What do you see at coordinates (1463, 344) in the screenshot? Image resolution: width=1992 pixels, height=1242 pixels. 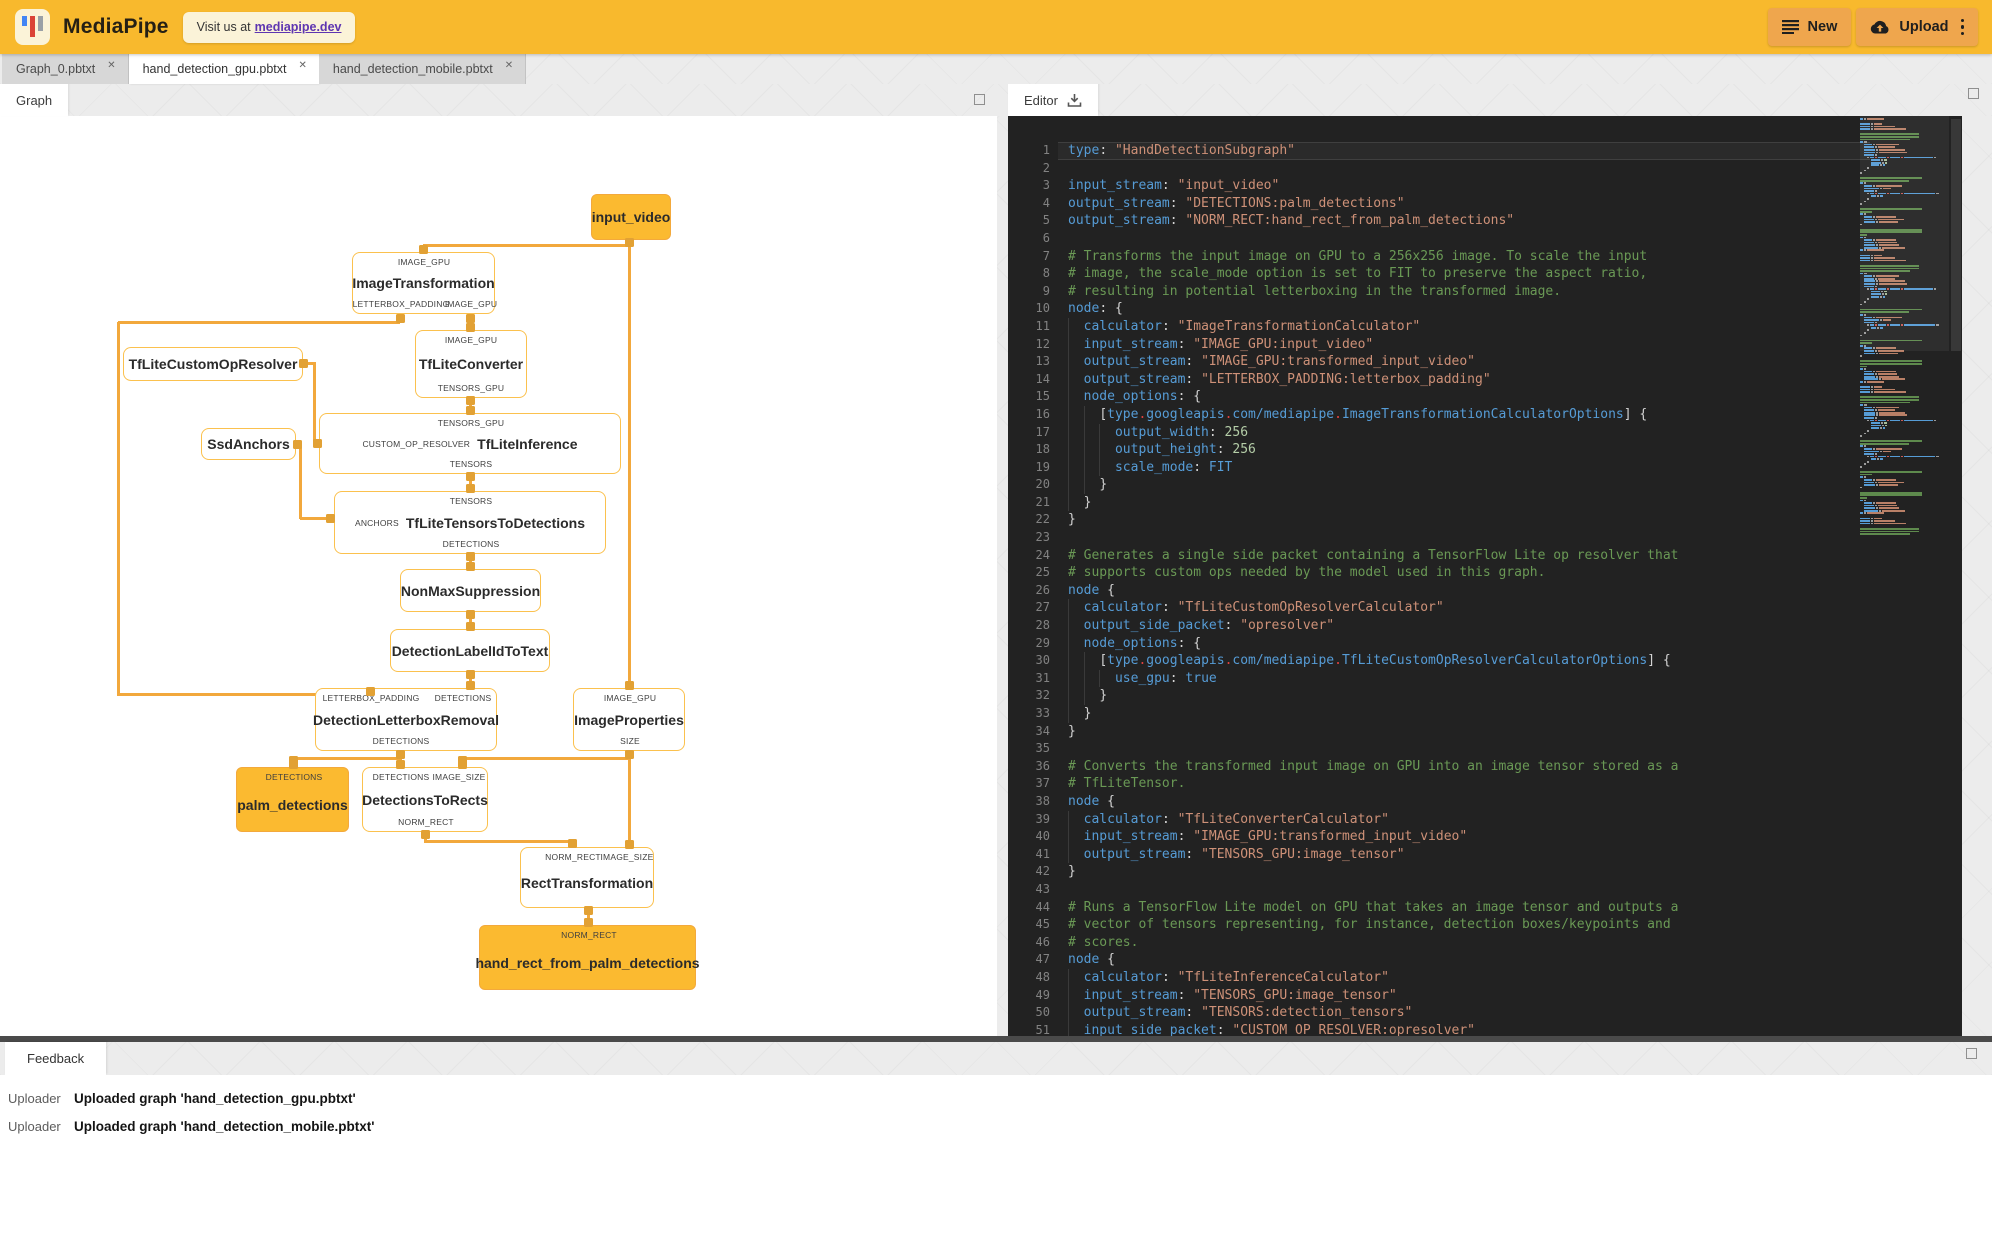 I see `code-line: input_stream: "IMAGE_GPU:input_video"` at bounding box center [1463, 344].